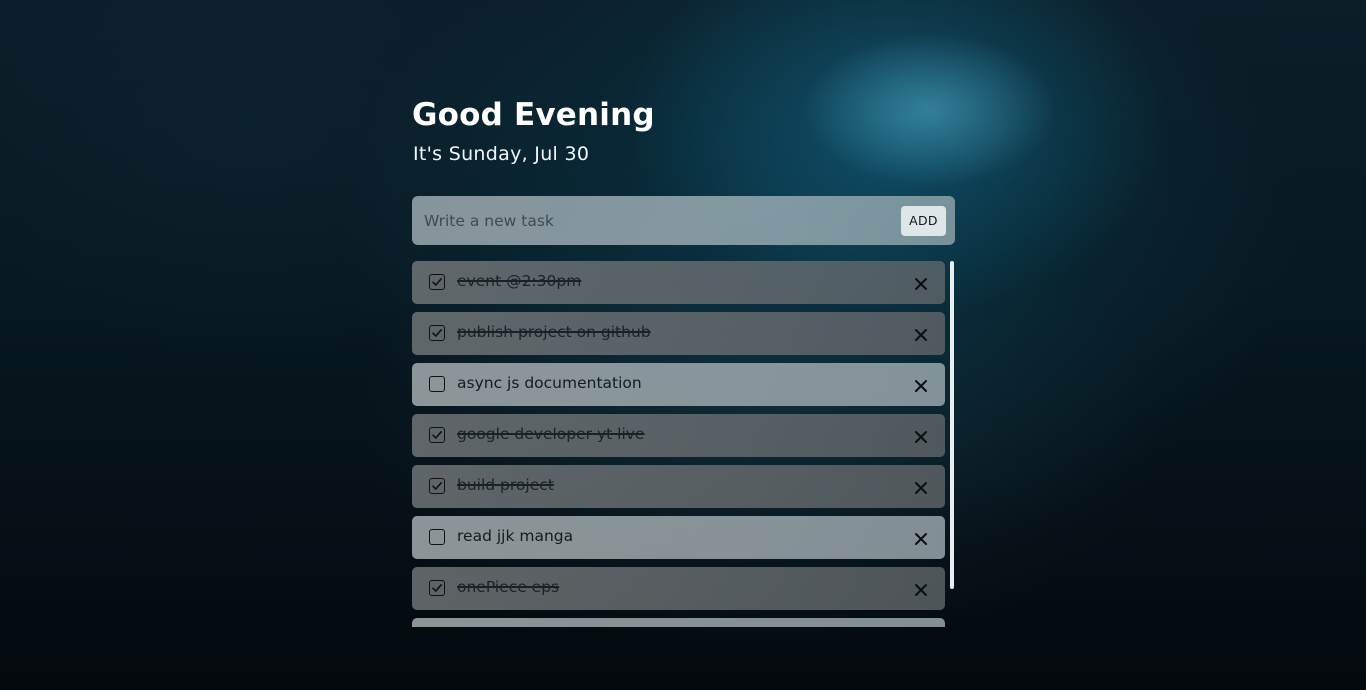 The height and width of the screenshot is (690, 1366). Describe the element at coordinates (678, 588) in the screenshot. I see `task-item: onePiece eps` at that location.